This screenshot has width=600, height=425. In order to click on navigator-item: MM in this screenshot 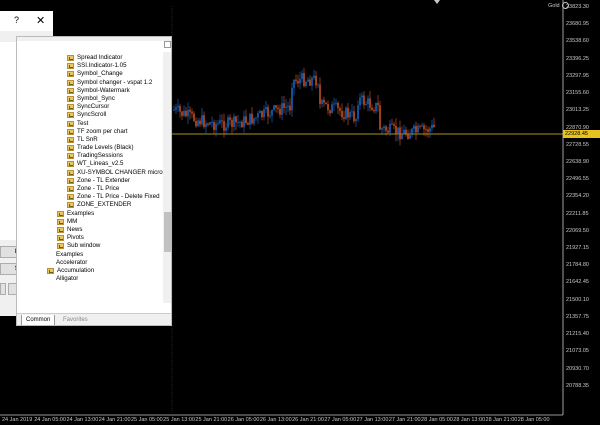, I will do `click(90, 222)`.